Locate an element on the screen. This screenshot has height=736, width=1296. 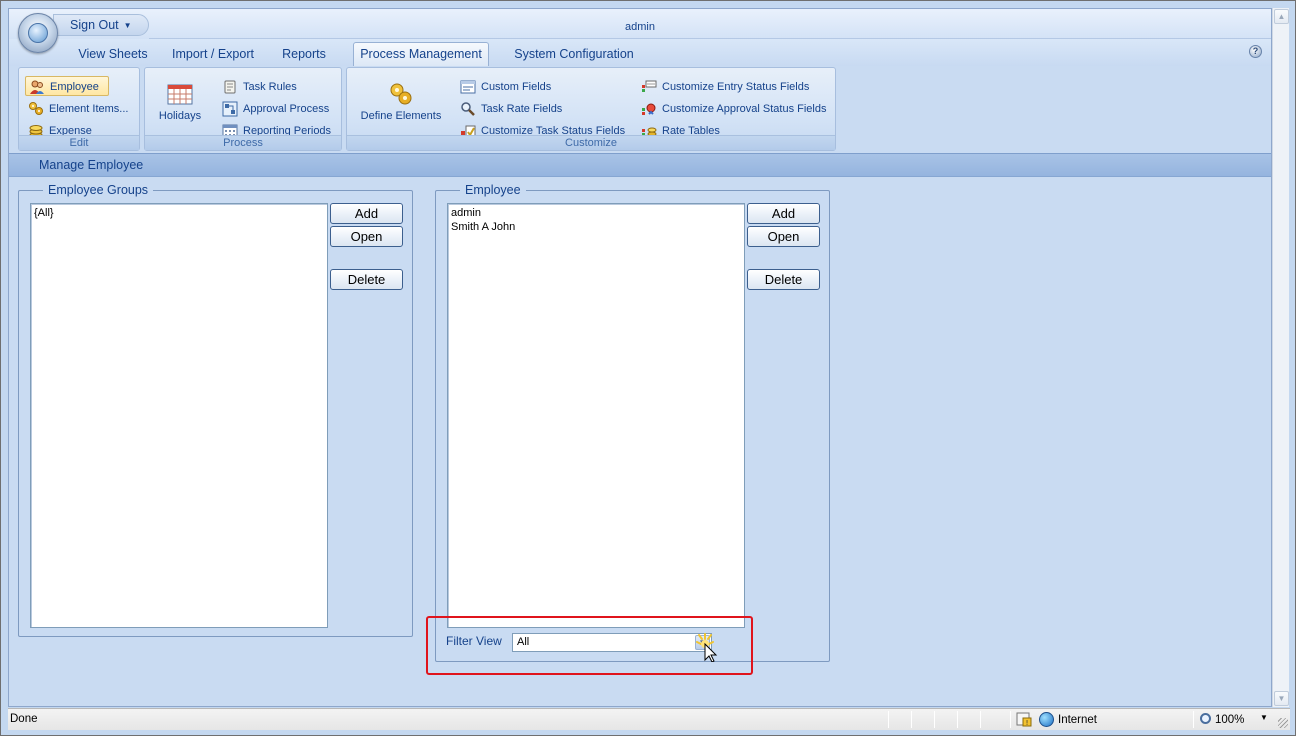
tab-import-export: Import / Export is located at coordinates (213, 55).